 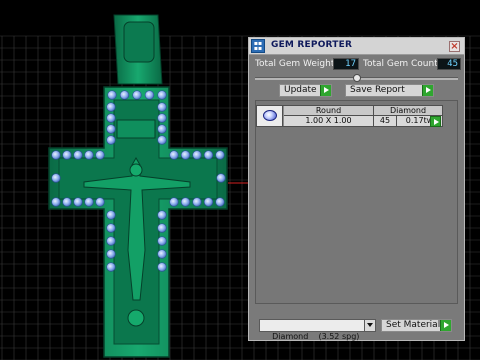 What do you see at coordinates (328, 111) in the screenshot?
I see `gem-shape-header: Round` at bounding box center [328, 111].